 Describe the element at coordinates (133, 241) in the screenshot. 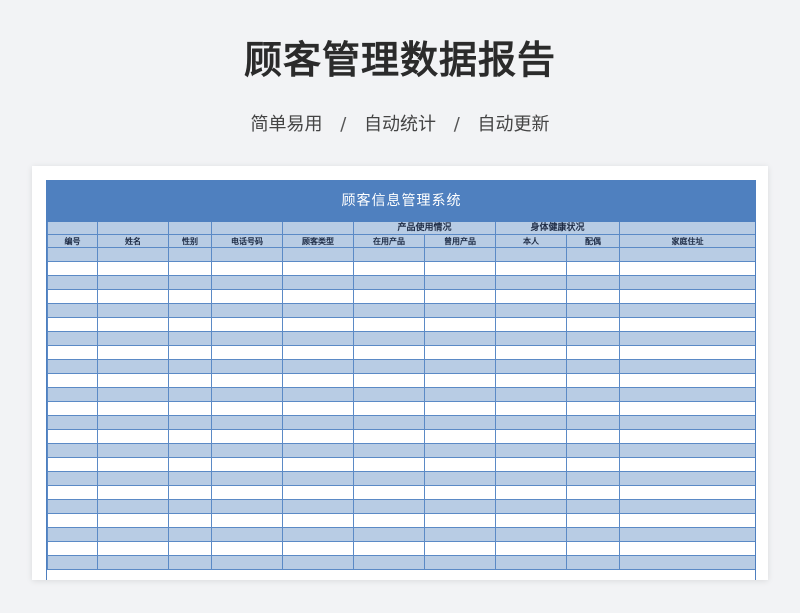

I see `column-header-name: 姓名` at that location.